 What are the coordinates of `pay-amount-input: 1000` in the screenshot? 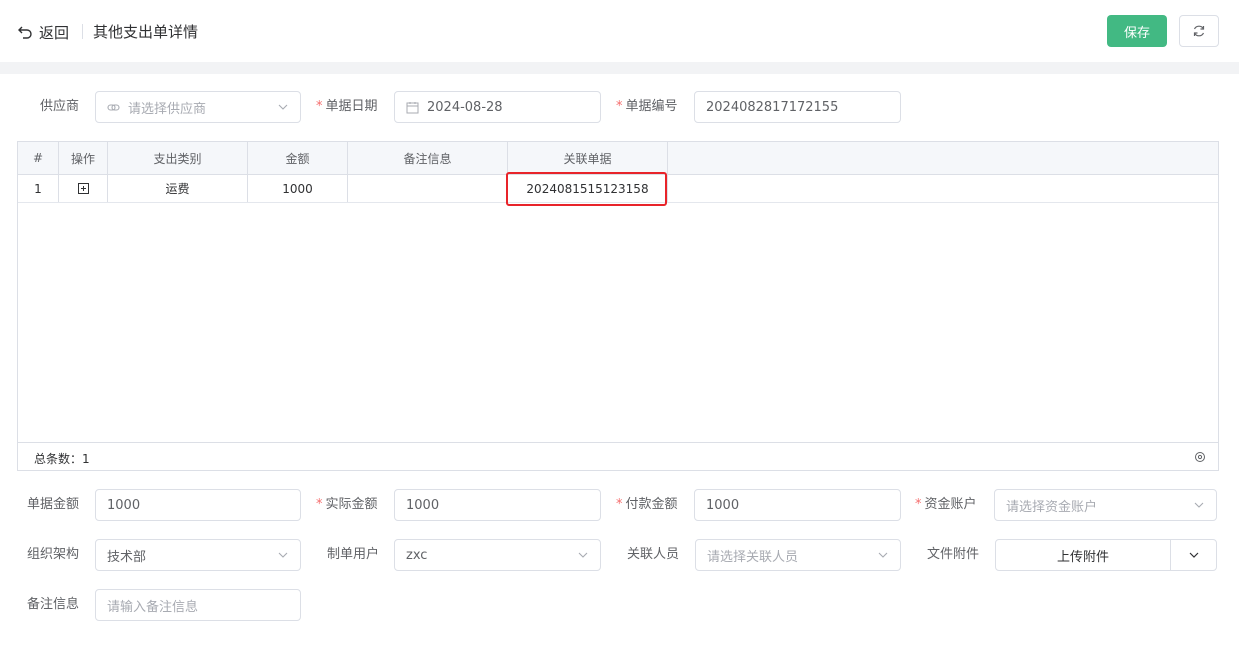 It's located at (797, 505).